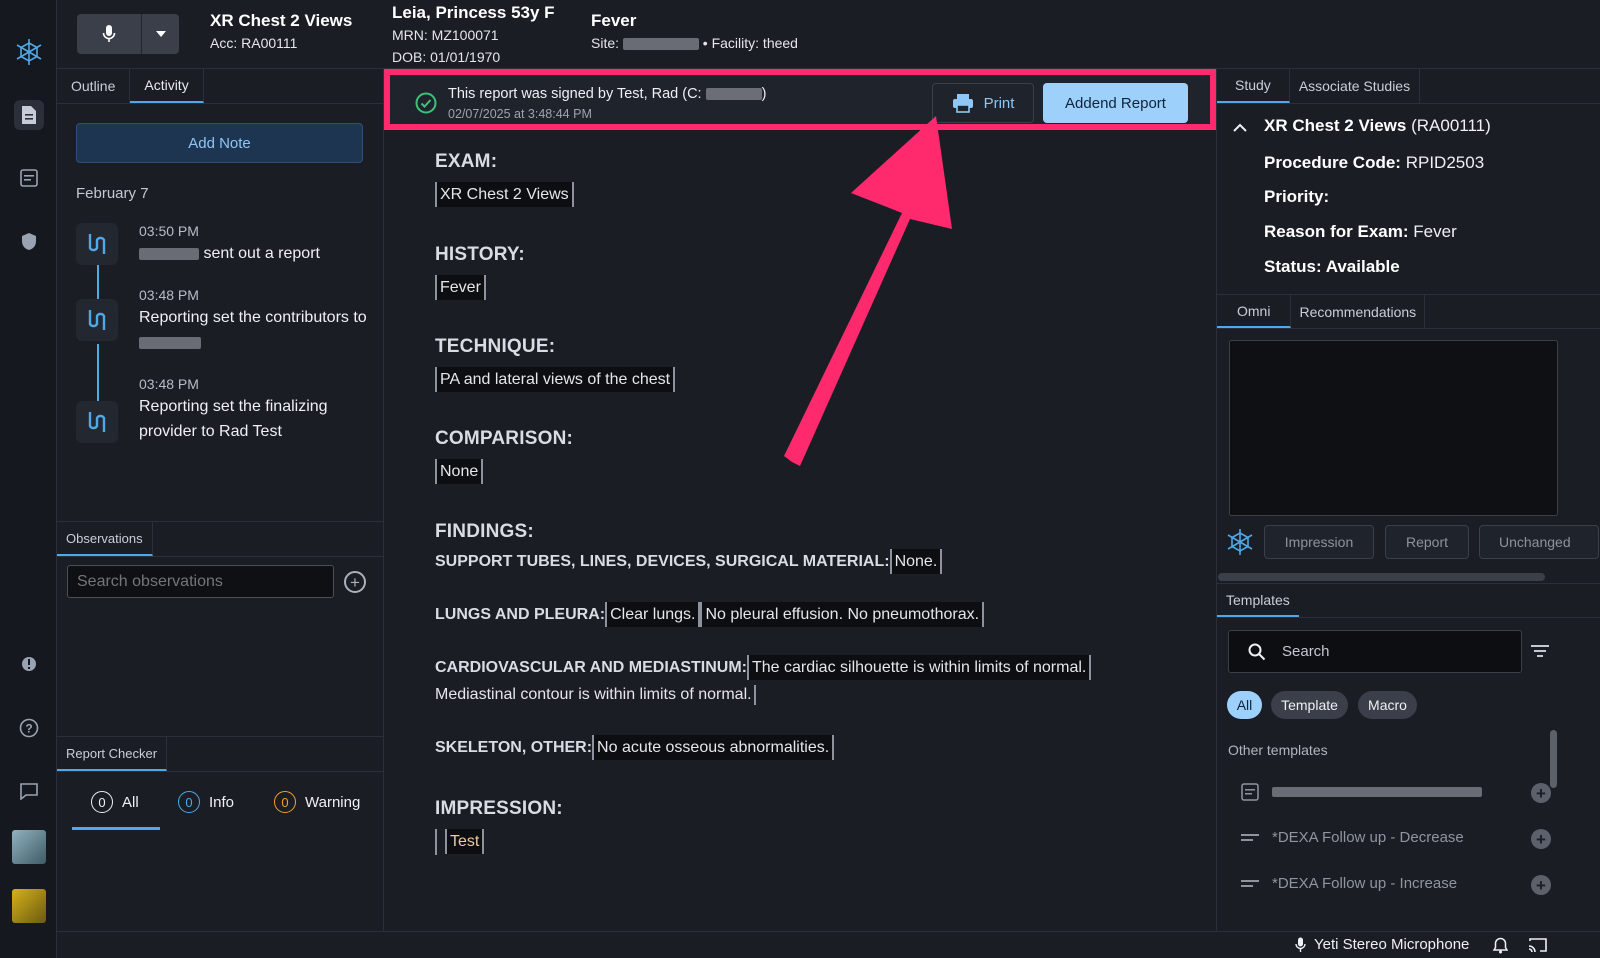  What do you see at coordinates (29, 241) in the screenshot?
I see `shield-icon` at bounding box center [29, 241].